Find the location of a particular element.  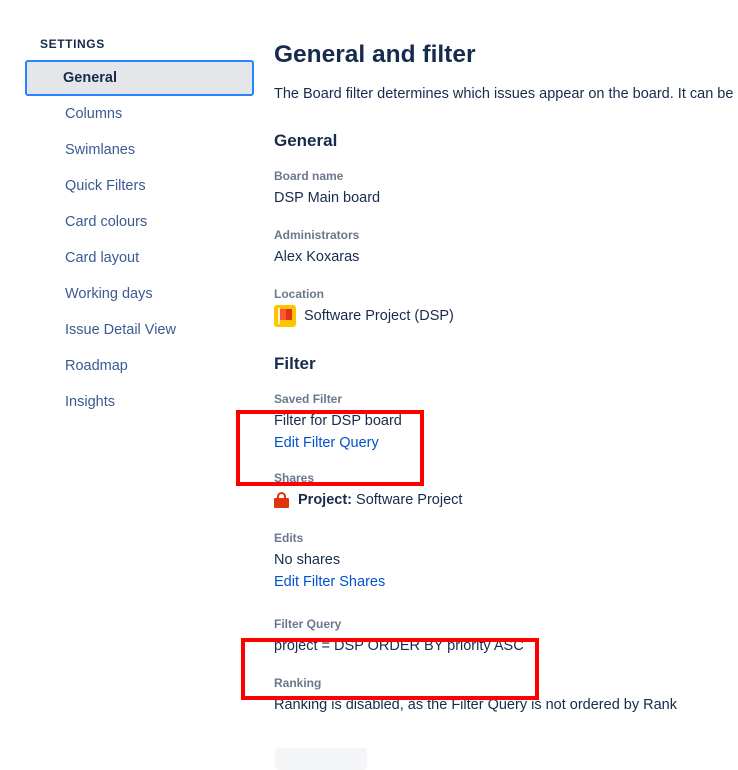

board-name-value: DSP Main board is located at coordinates (327, 198).